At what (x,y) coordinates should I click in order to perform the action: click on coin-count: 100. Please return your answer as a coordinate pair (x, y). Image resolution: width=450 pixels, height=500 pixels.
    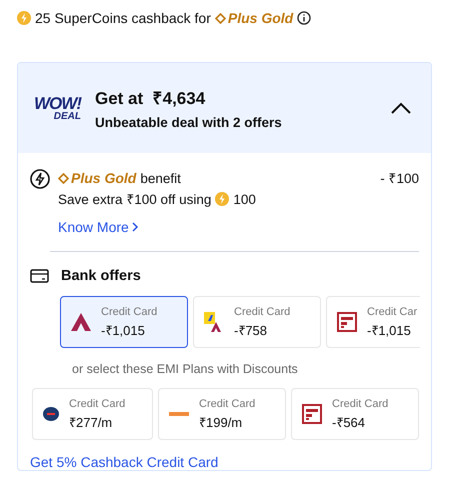
    Looking at the image, I should click on (244, 199).